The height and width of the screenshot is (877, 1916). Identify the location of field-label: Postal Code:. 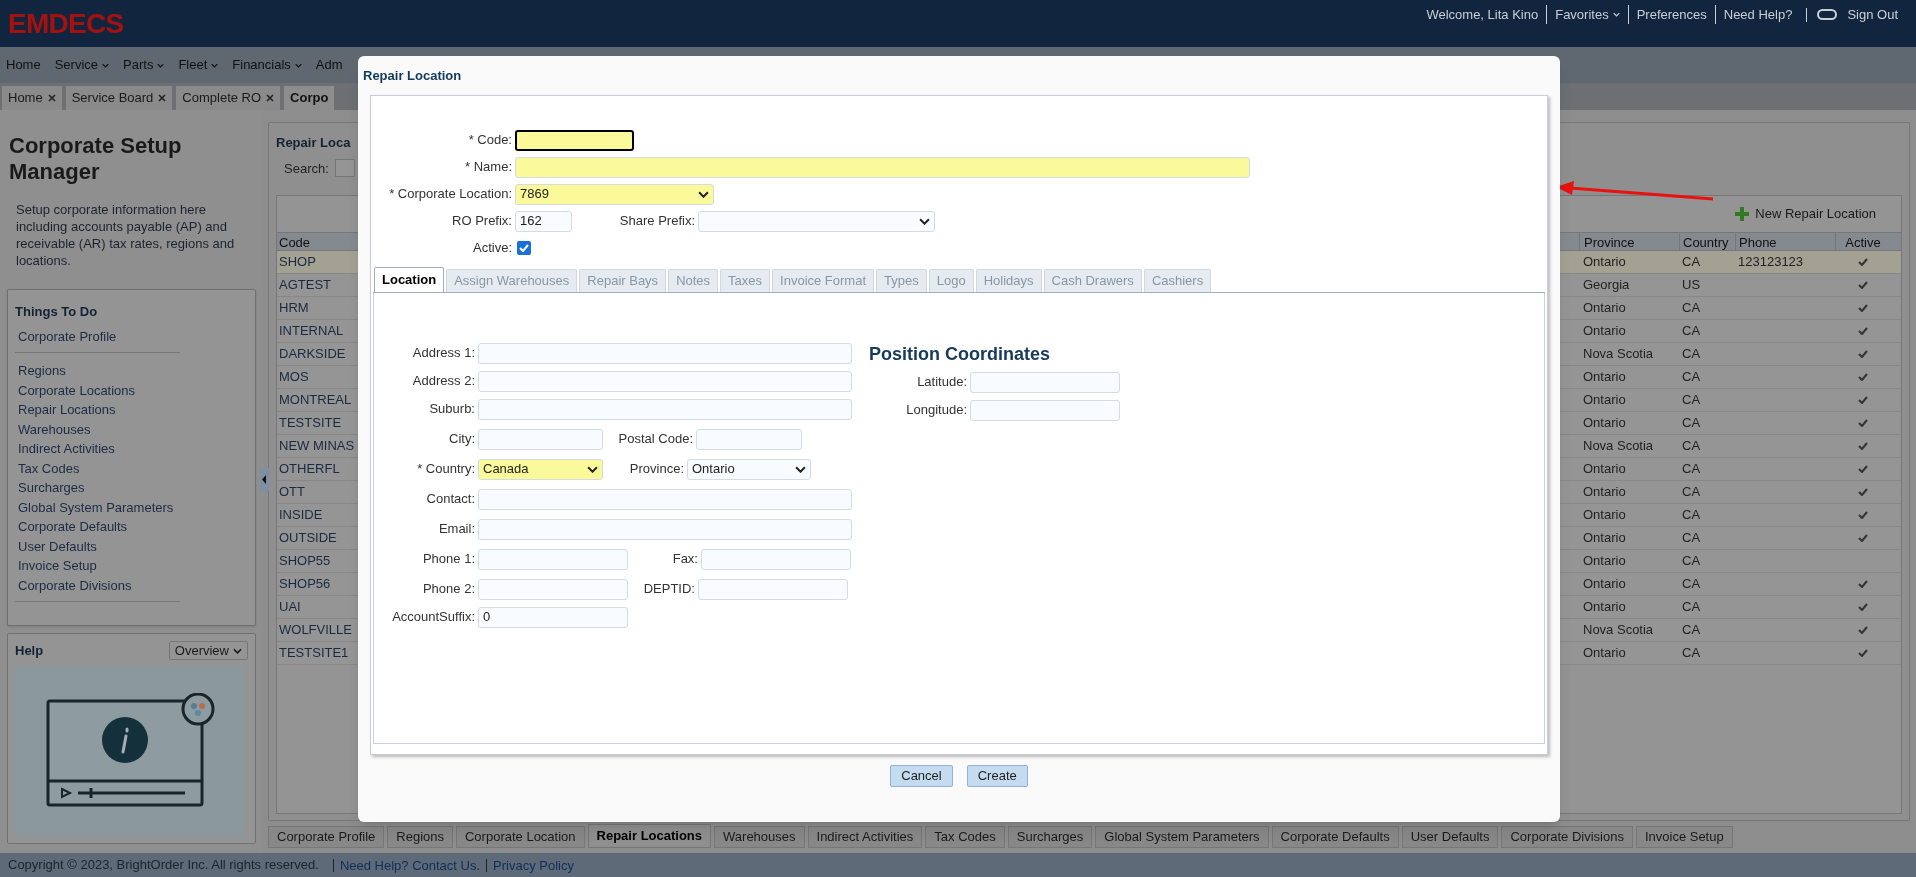
(655, 439).